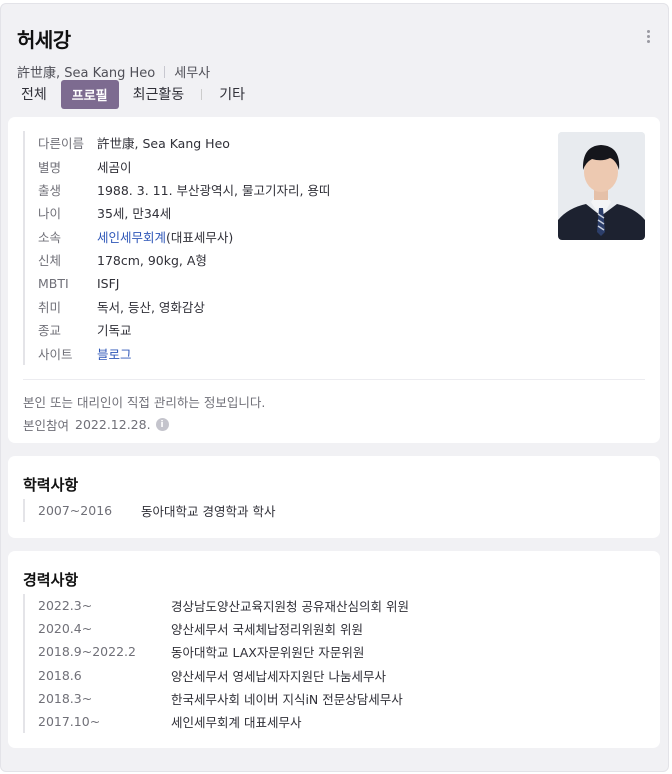  Describe the element at coordinates (65, 629) in the screenshot. I see `career-period: 2020.4~` at that location.